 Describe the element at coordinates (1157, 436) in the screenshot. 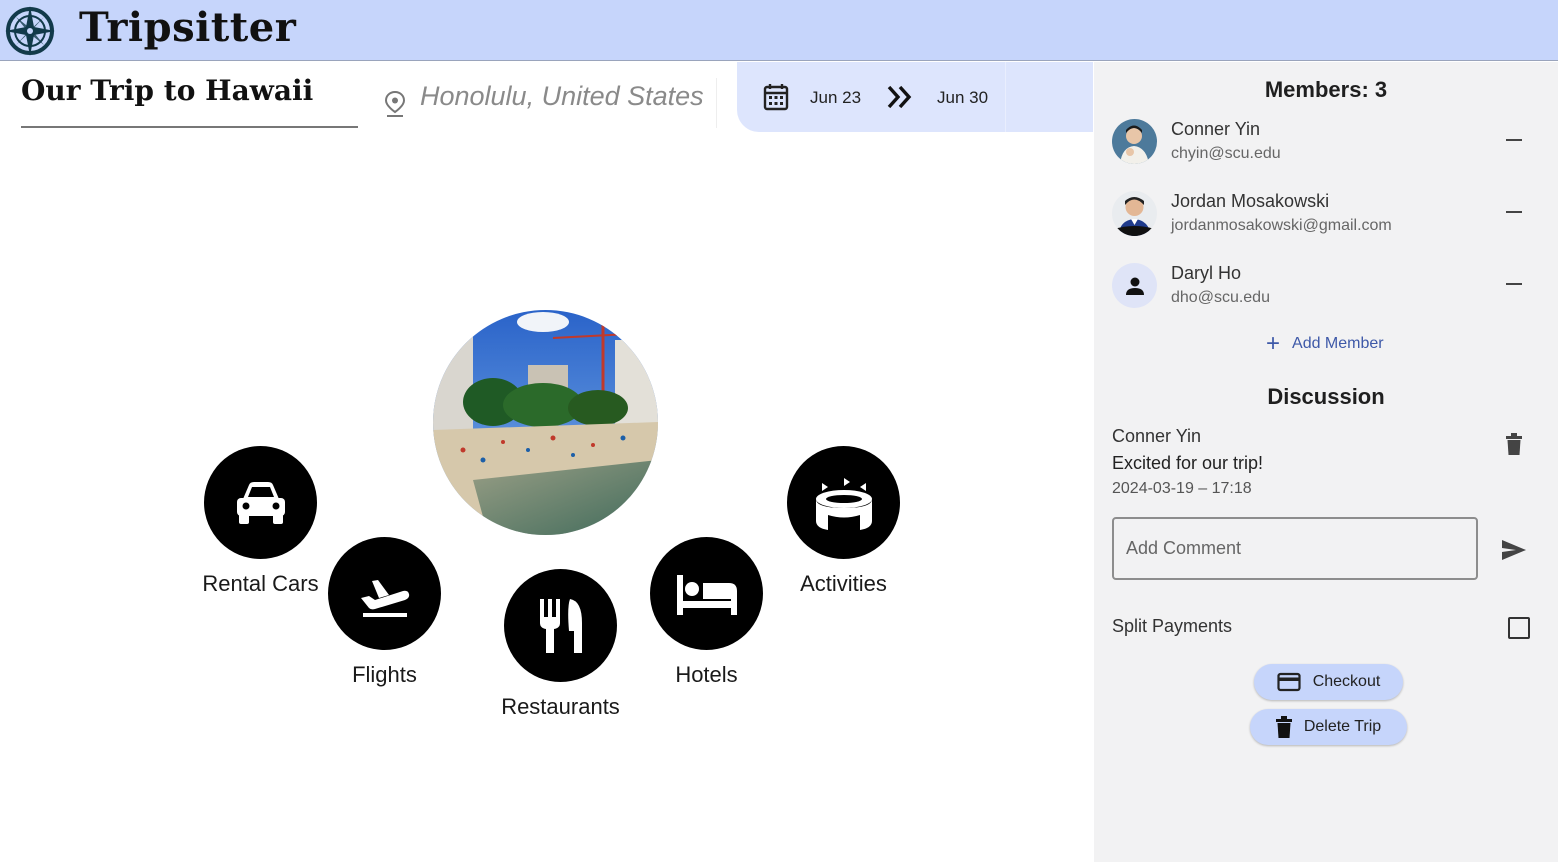

I see `comment-author: Conner Yin` at that location.